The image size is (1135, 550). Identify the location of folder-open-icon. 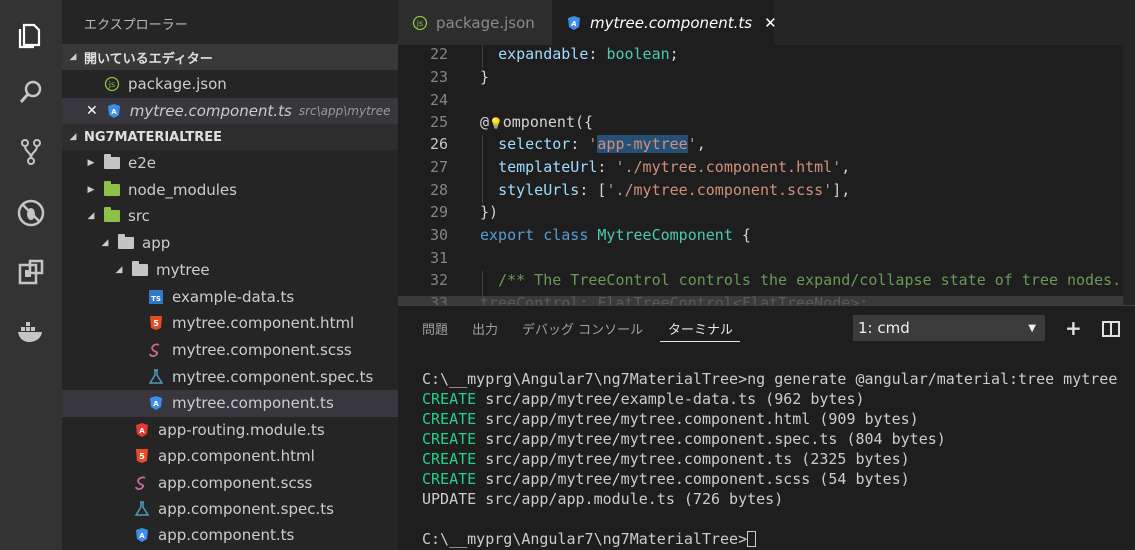
(140, 269).